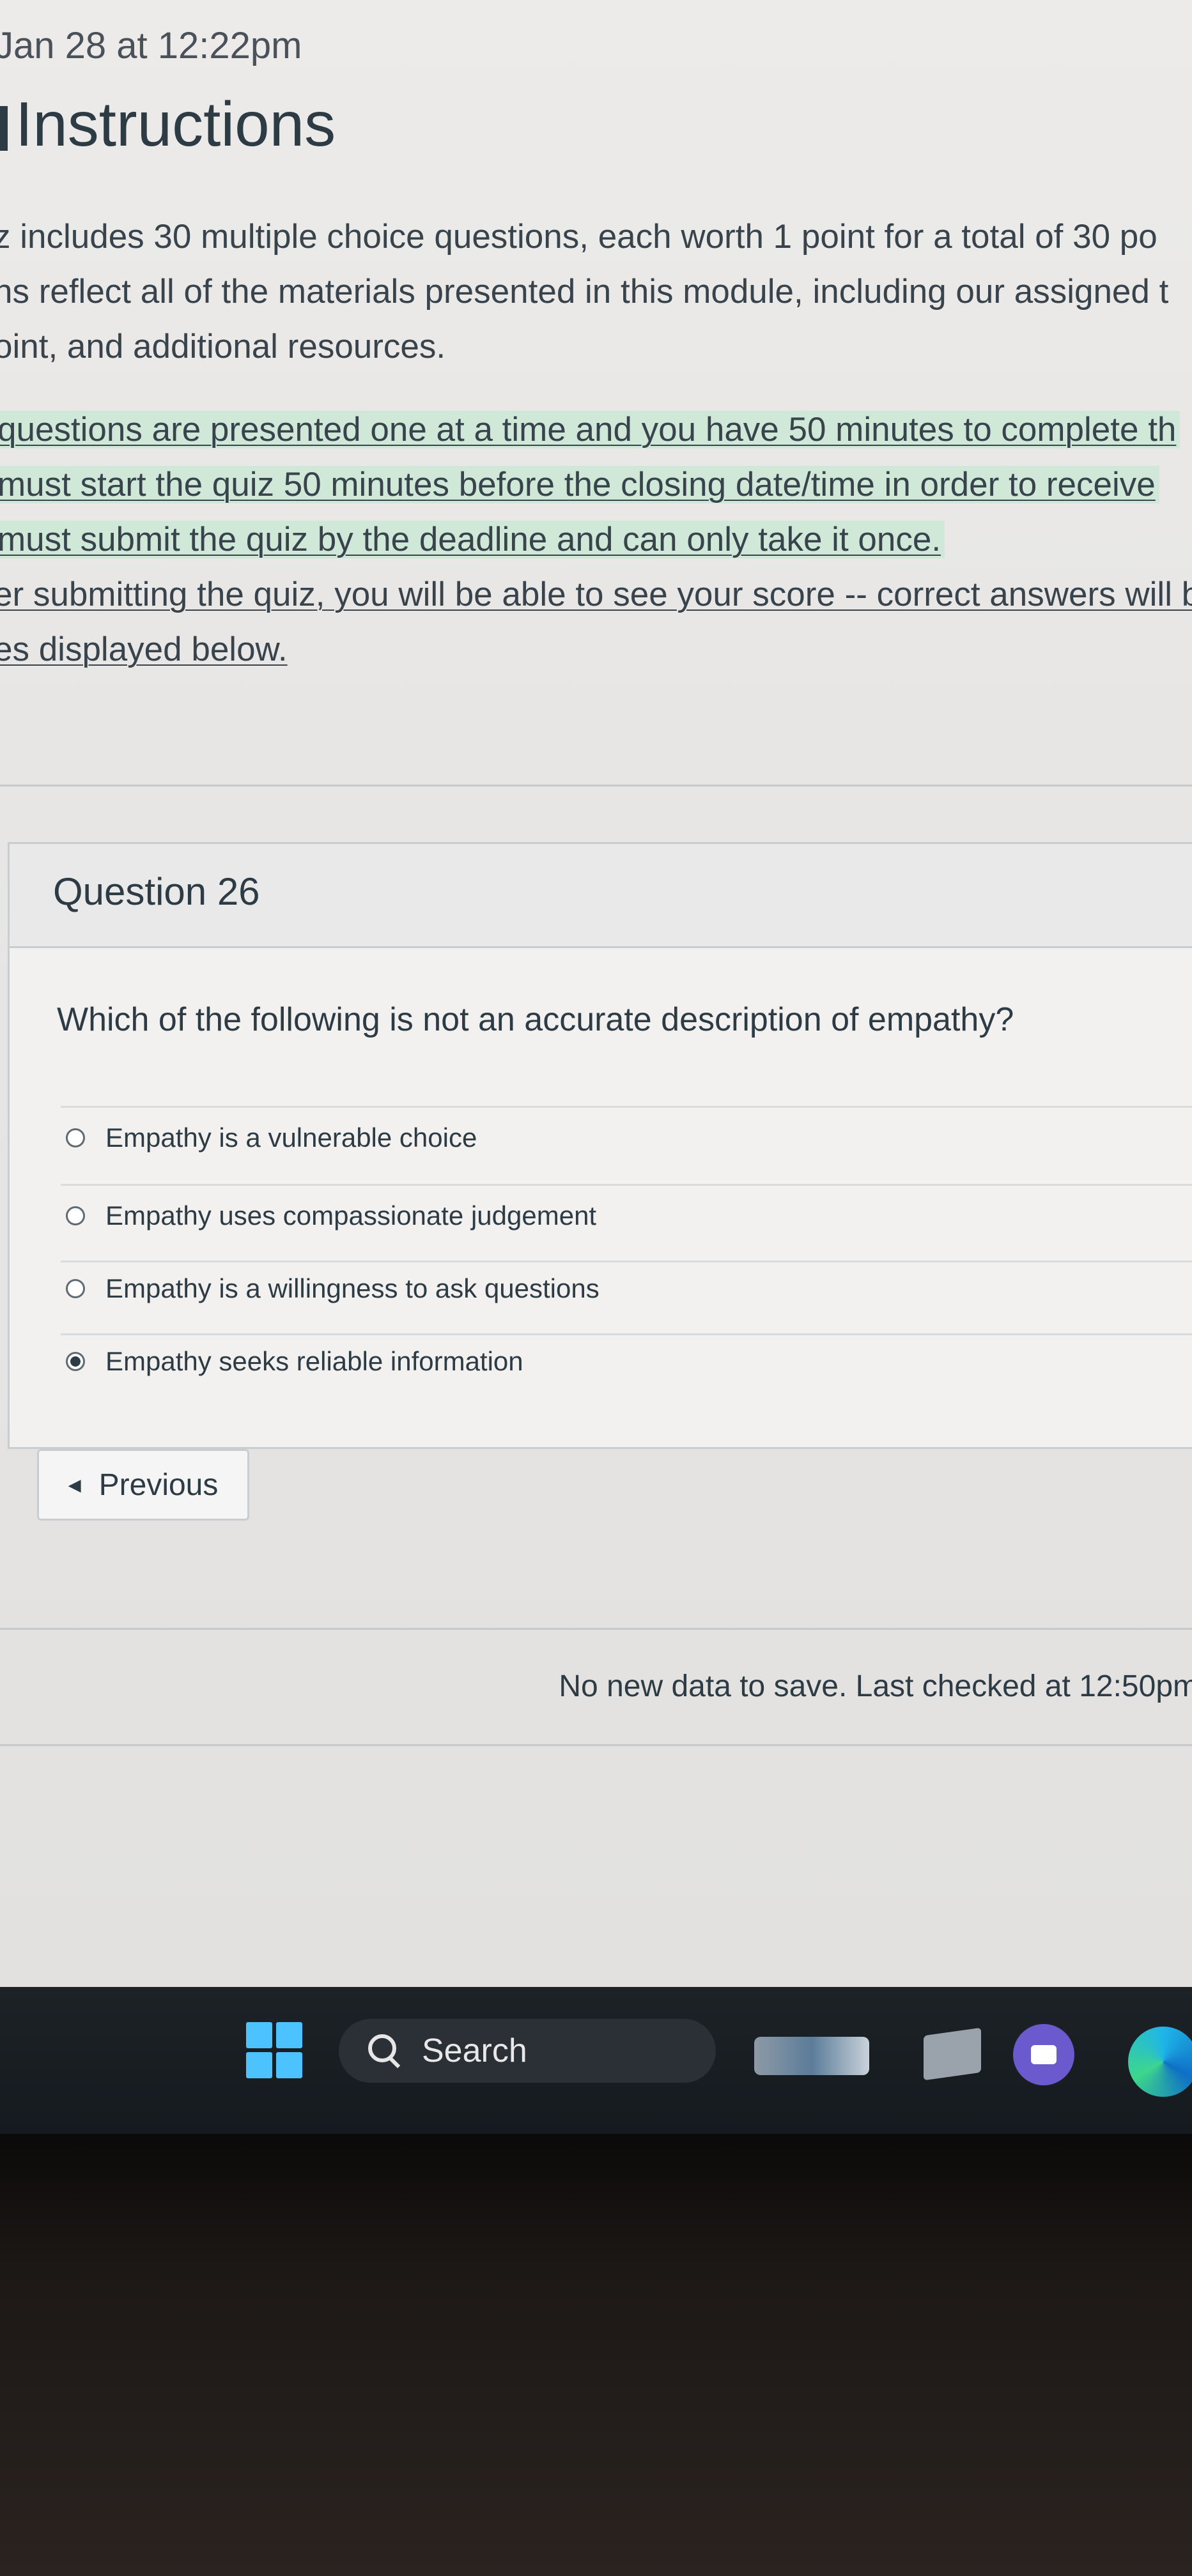 The height and width of the screenshot is (2576, 1192). What do you see at coordinates (385, 2051) in the screenshot?
I see `search-icon` at bounding box center [385, 2051].